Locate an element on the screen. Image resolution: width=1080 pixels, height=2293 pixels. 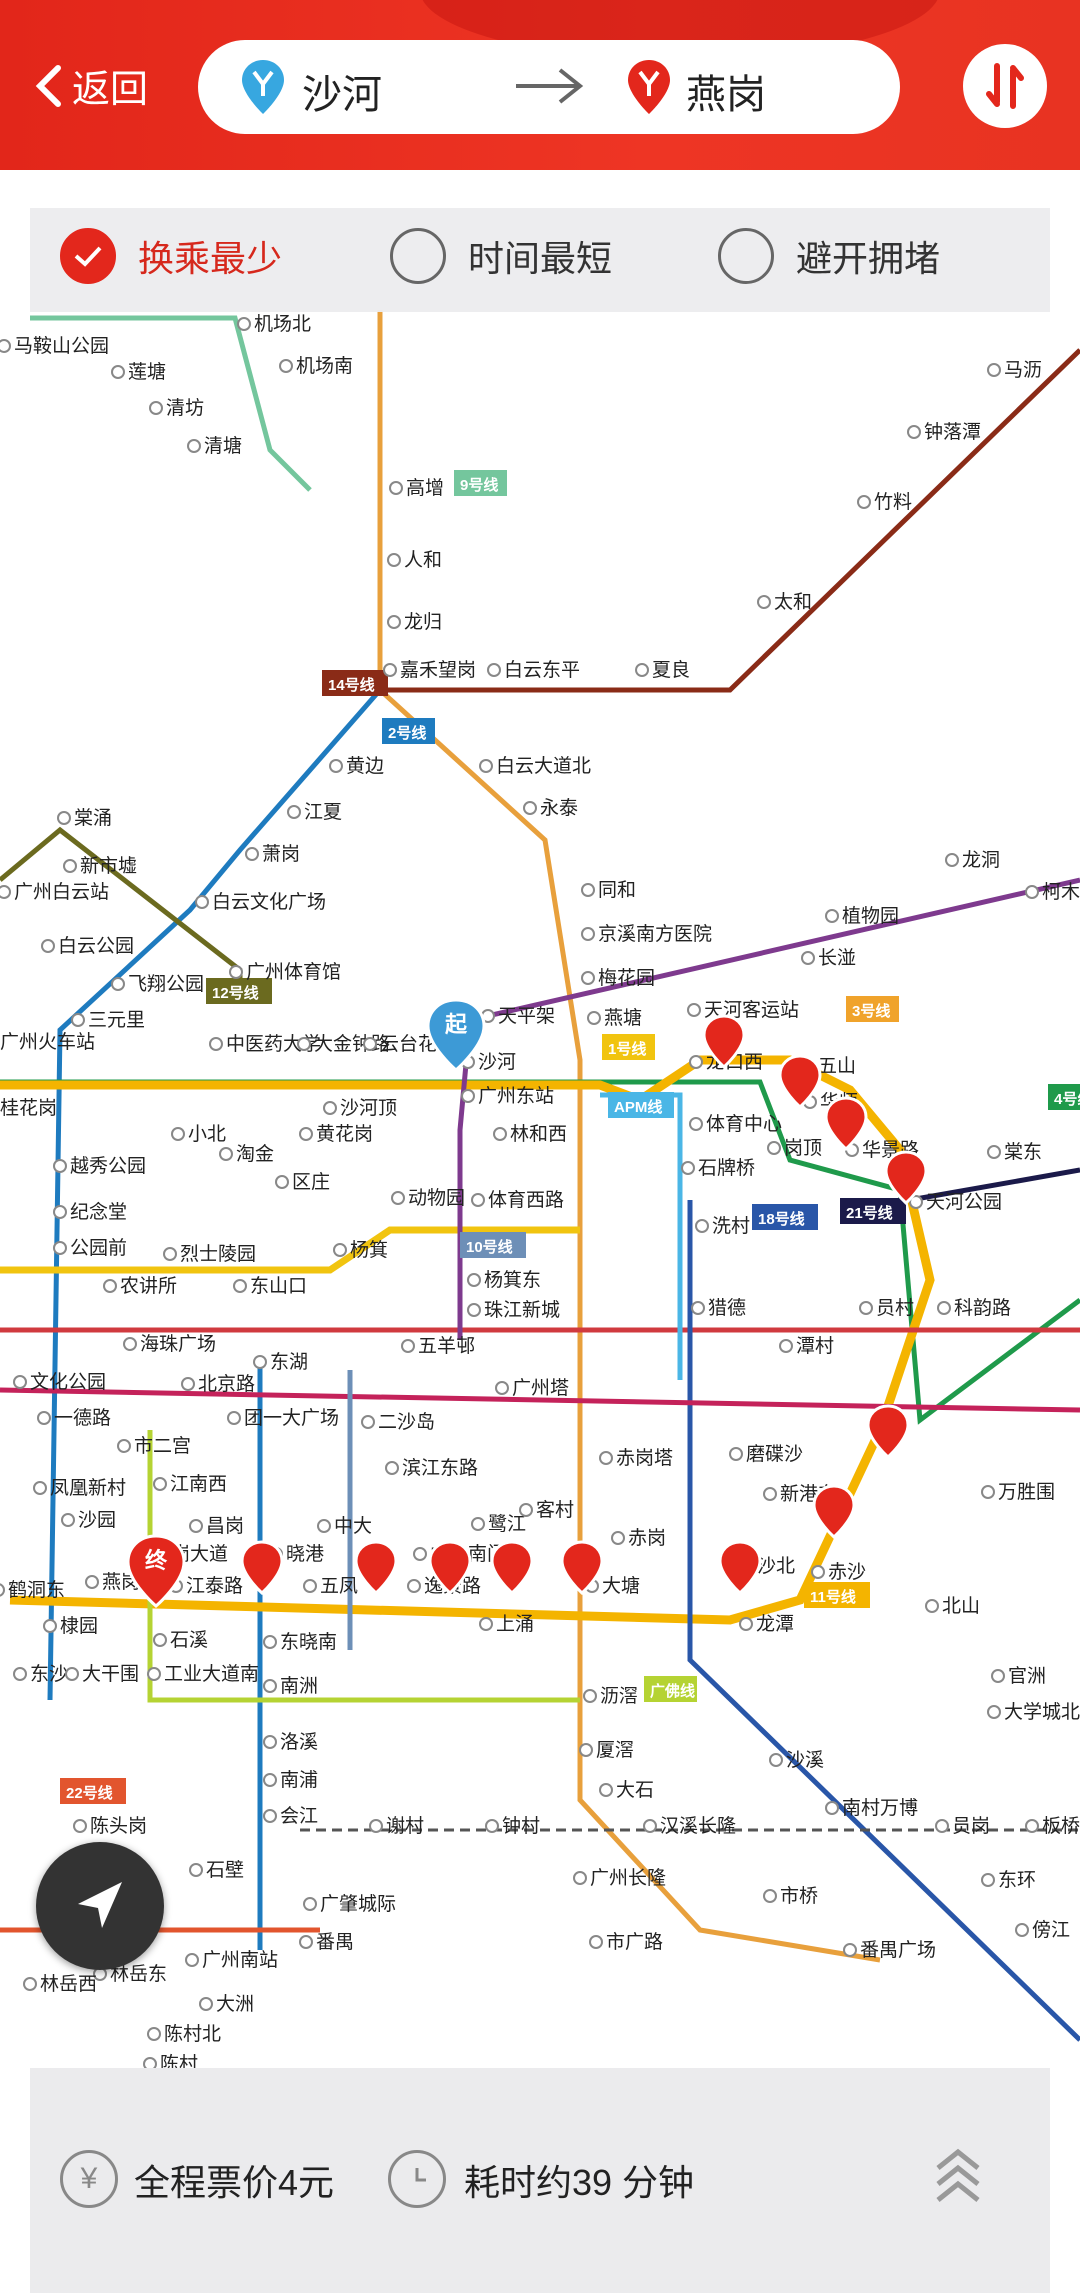
station-label: 板桥 is located at coordinates (1061, 1826).